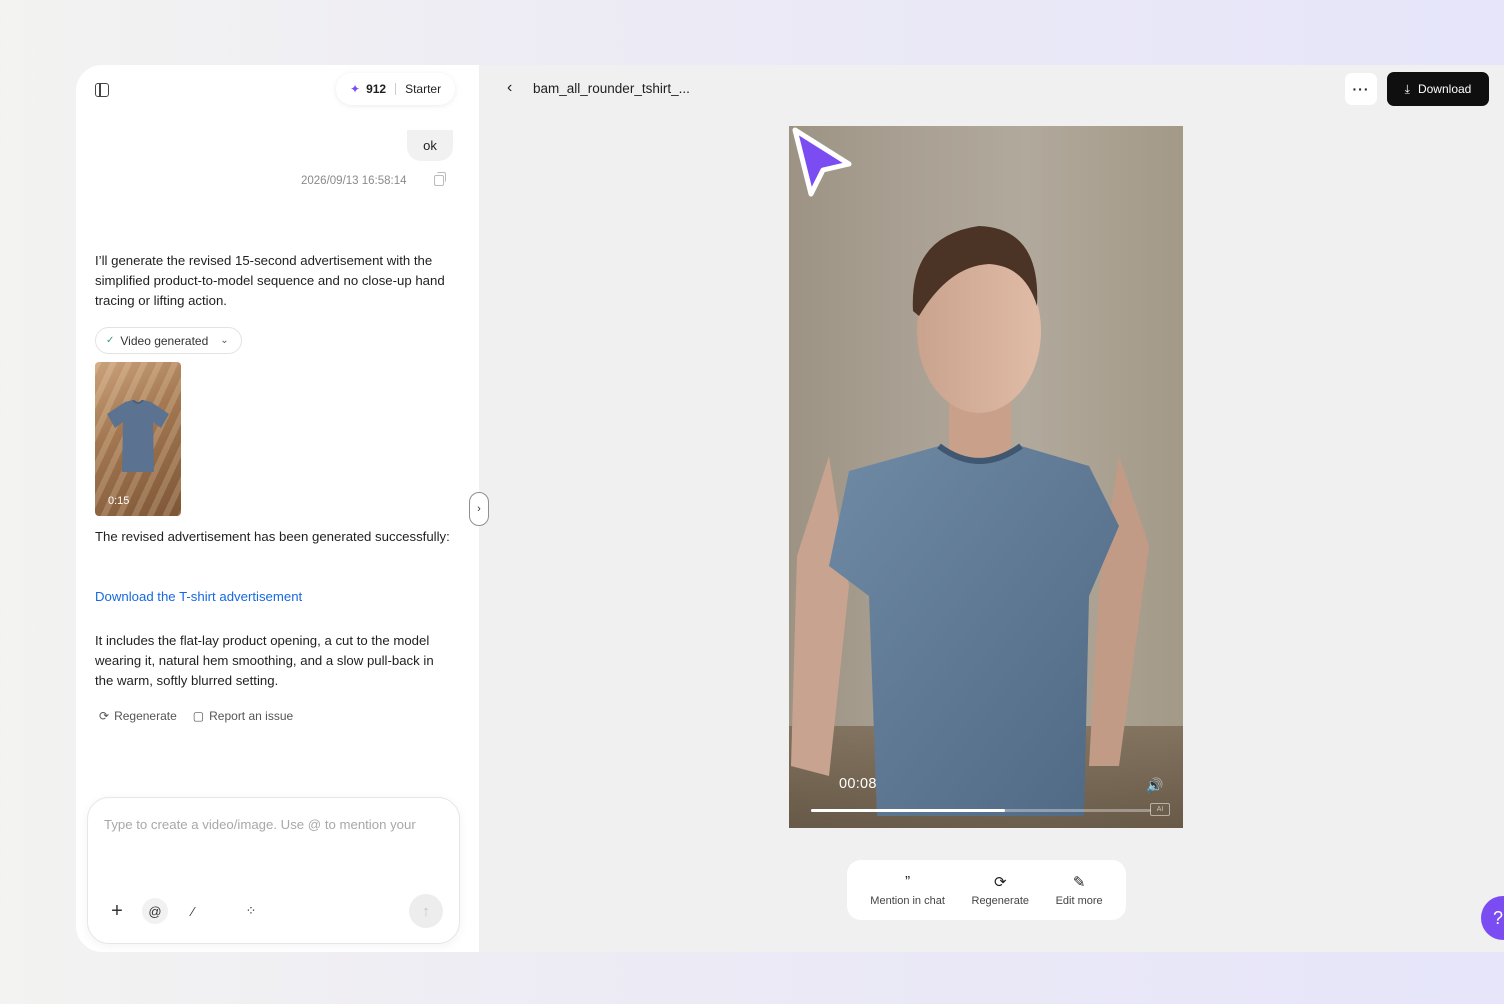 This screenshot has height=1004, width=1504. I want to click on send-icon: ↑, so click(426, 911).